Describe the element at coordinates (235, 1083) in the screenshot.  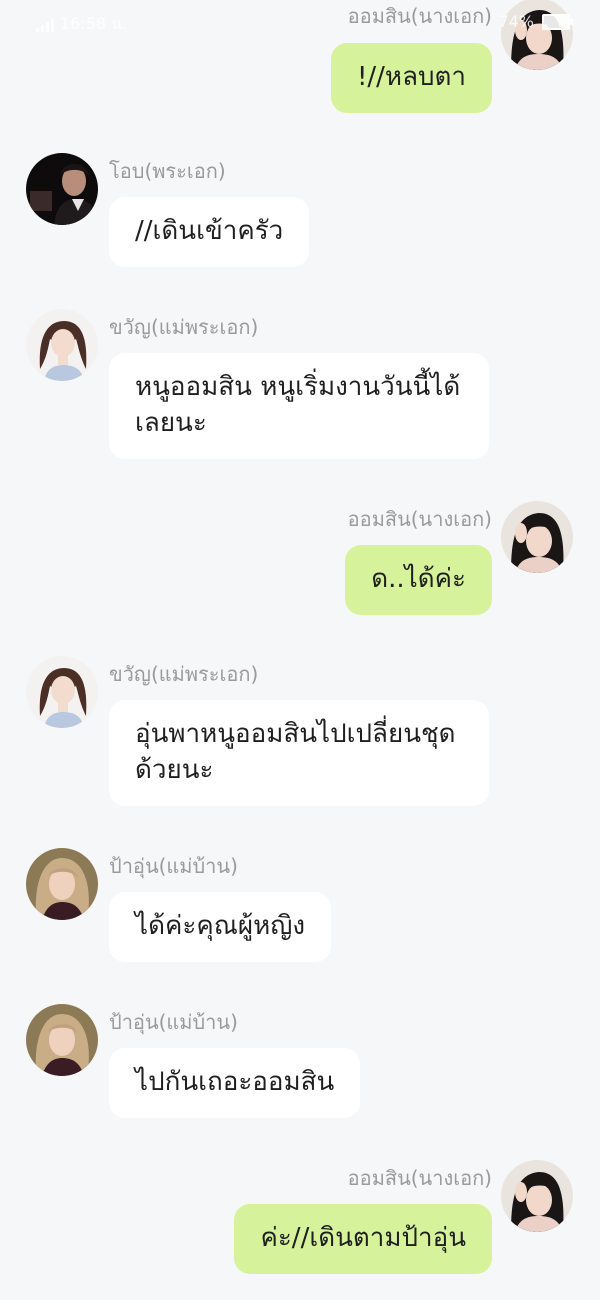
I see `message-bubble: ไปกันเถอะออมสิน` at that location.